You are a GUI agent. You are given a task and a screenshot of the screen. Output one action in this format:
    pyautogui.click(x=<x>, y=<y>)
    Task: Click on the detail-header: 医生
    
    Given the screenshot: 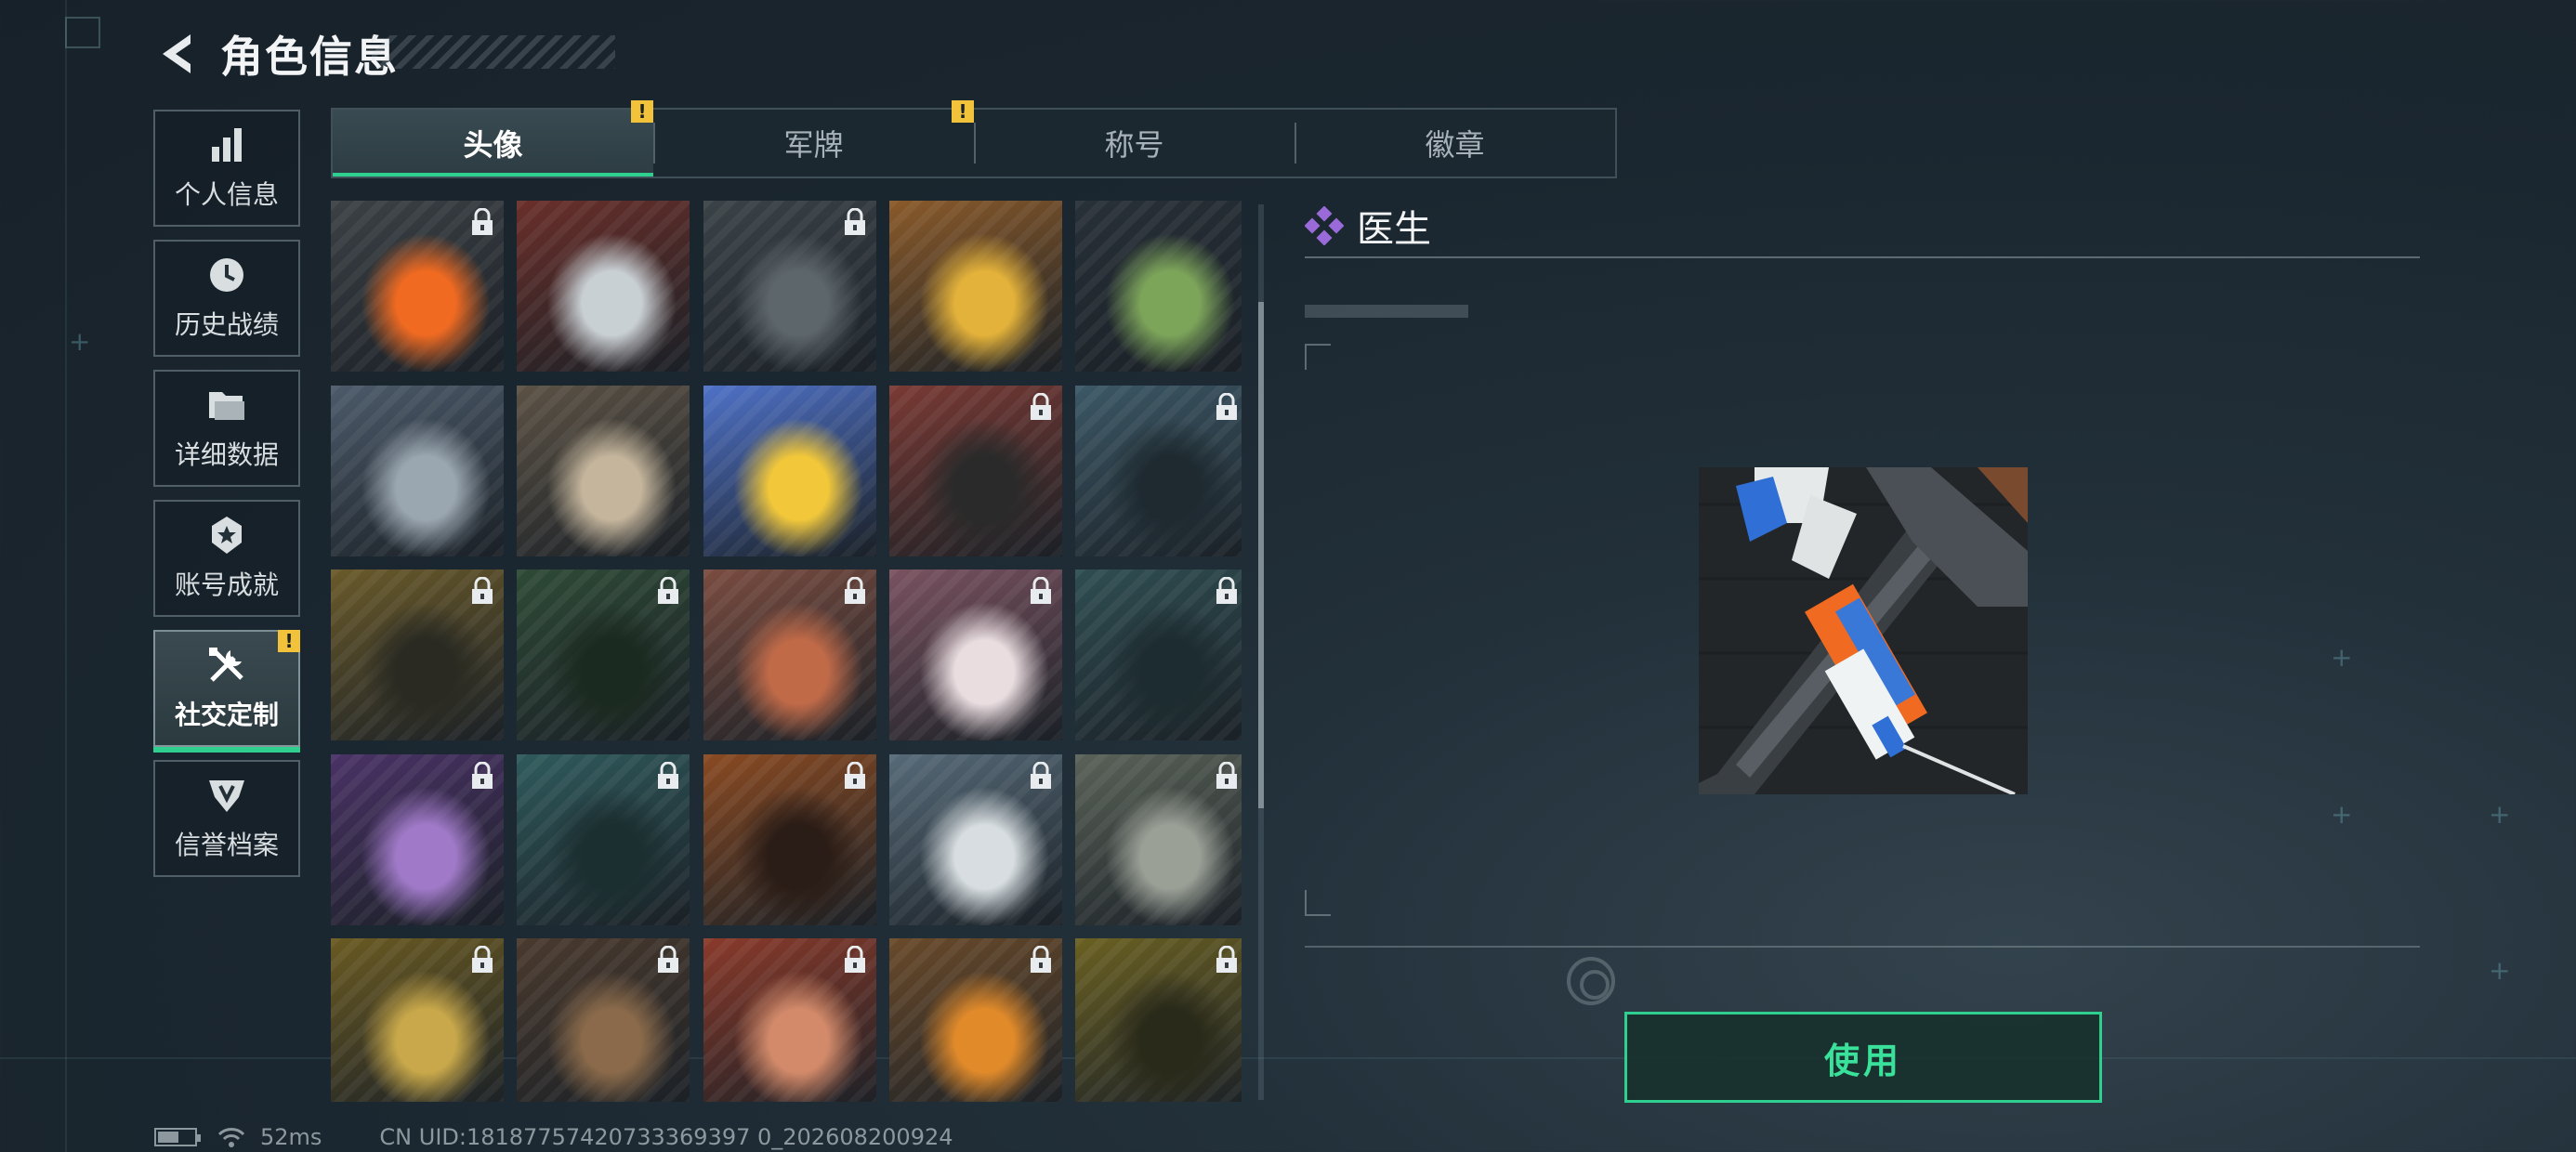 What is the action you would take?
    pyautogui.click(x=1367, y=226)
    